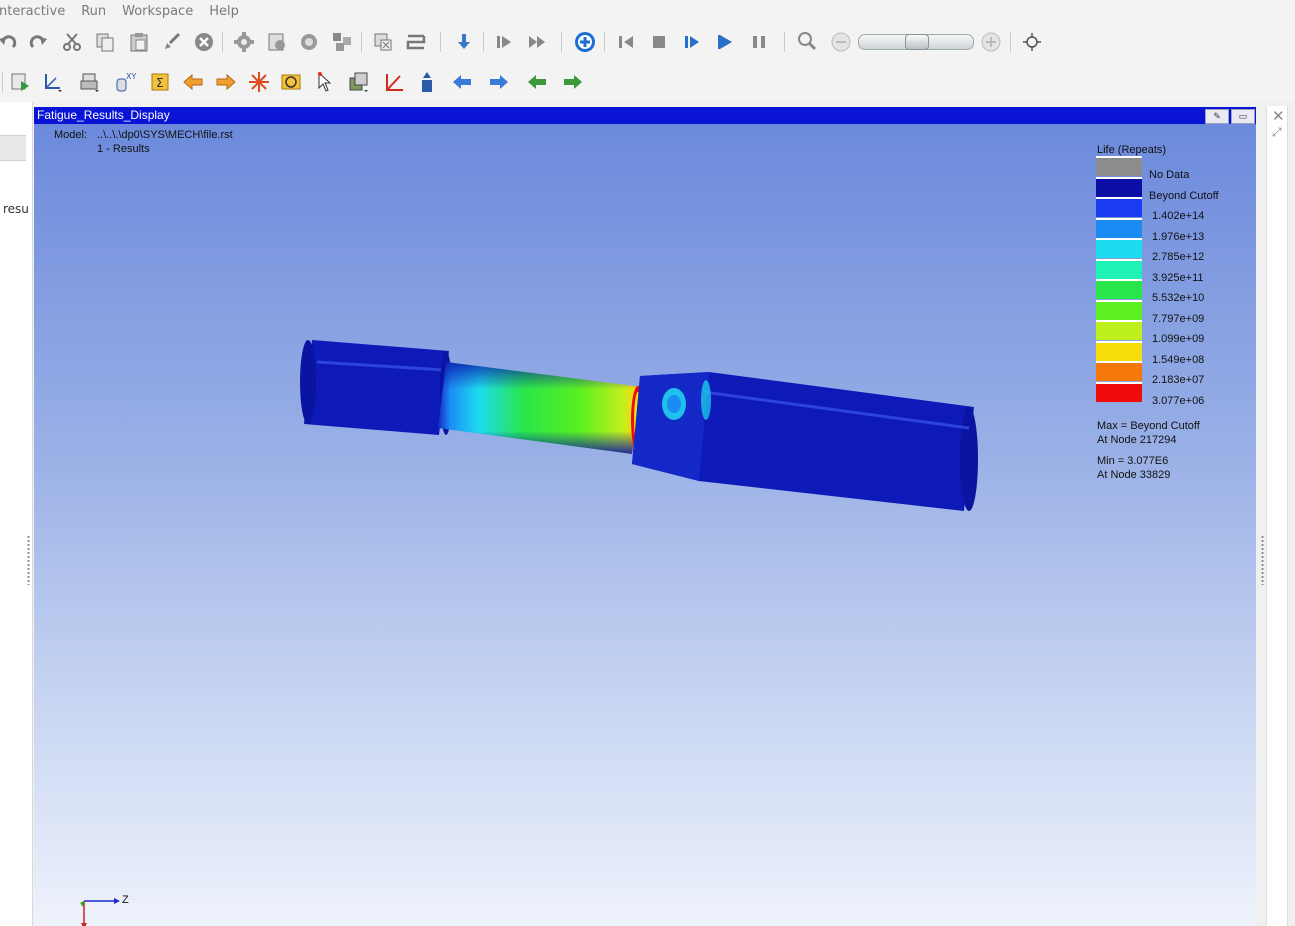 Image resolution: width=1295 pixels, height=926 pixels. Describe the element at coordinates (38, 42) in the screenshot. I see `redo-icon` at that location.